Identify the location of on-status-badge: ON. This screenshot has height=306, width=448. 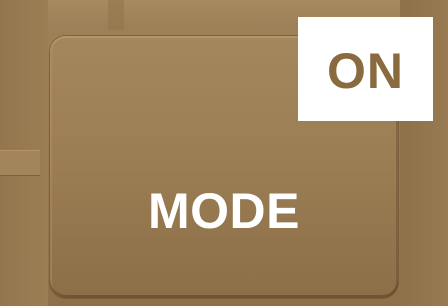
(365, 69).